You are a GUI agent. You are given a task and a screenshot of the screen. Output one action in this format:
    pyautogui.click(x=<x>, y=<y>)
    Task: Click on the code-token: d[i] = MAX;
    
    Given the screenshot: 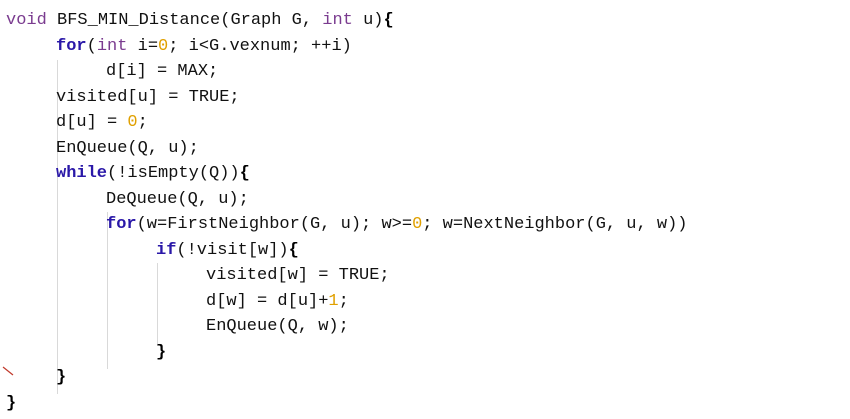 What is the action you would take?
    pyautogui.click(x=162, y=71)
    